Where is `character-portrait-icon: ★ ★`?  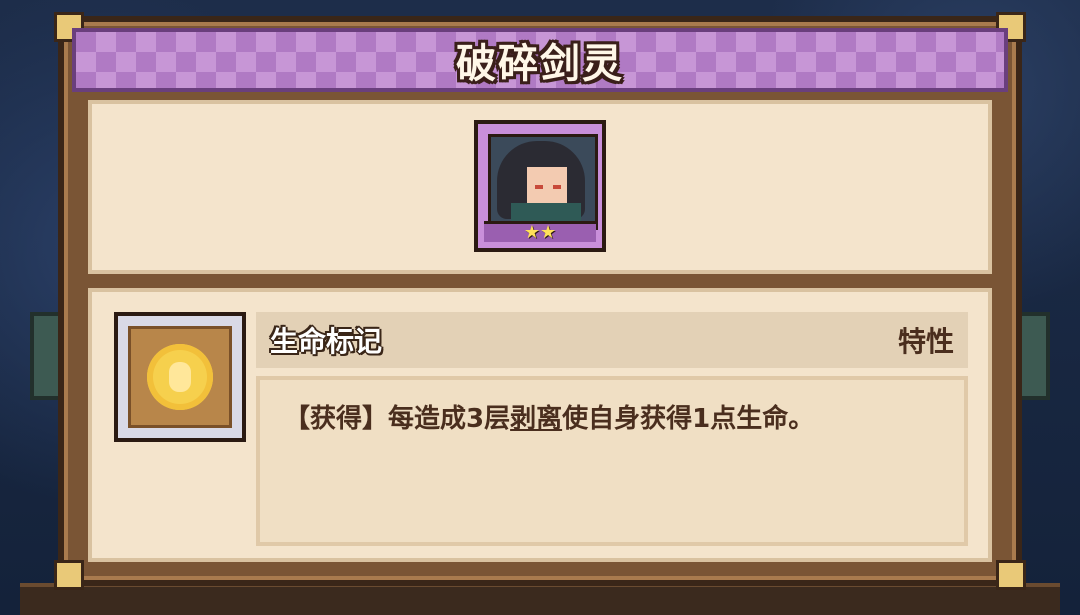
character-portrait-icon: ★ ★ is located at coordinates (540, 186).